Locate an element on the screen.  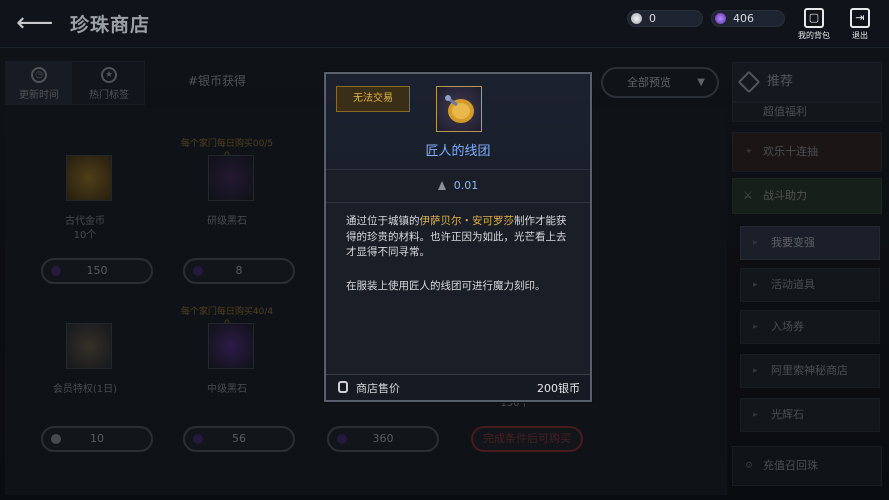
weight-icon is located at coordinates (441, 185).